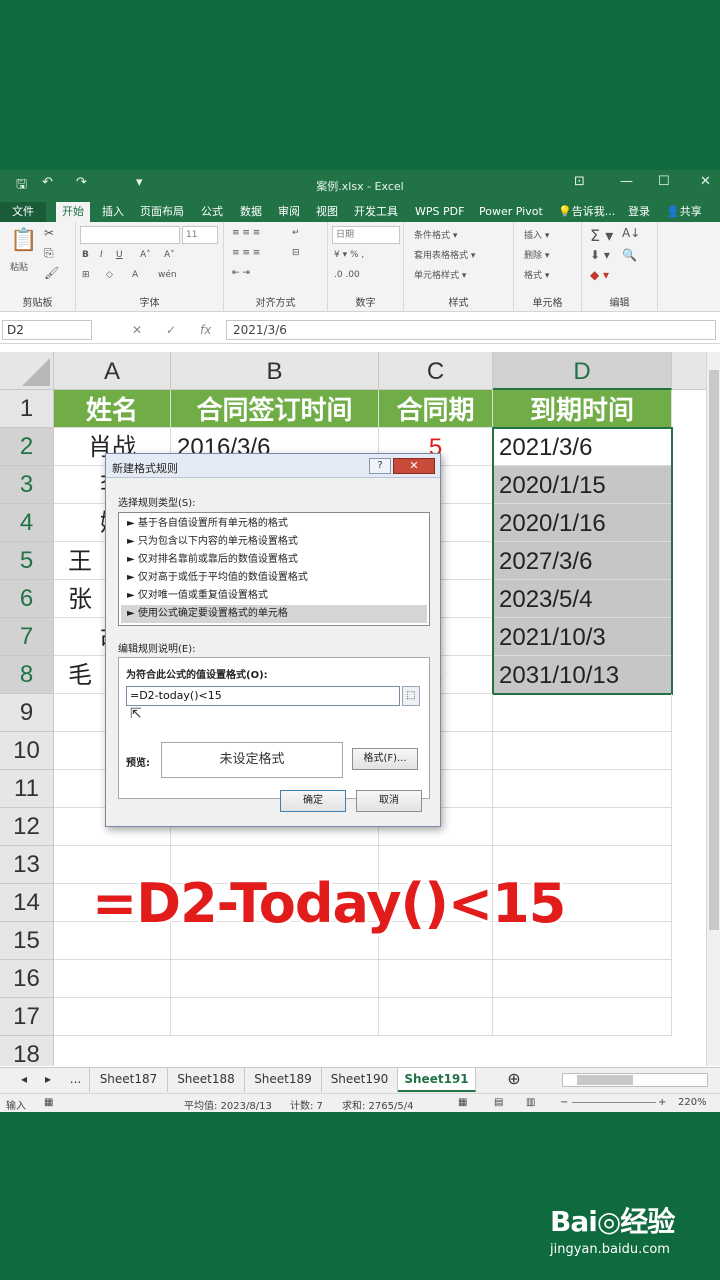 The height and width of the screenshot is (1280, 720). I want to click on column-header-e, so click(689, 371).